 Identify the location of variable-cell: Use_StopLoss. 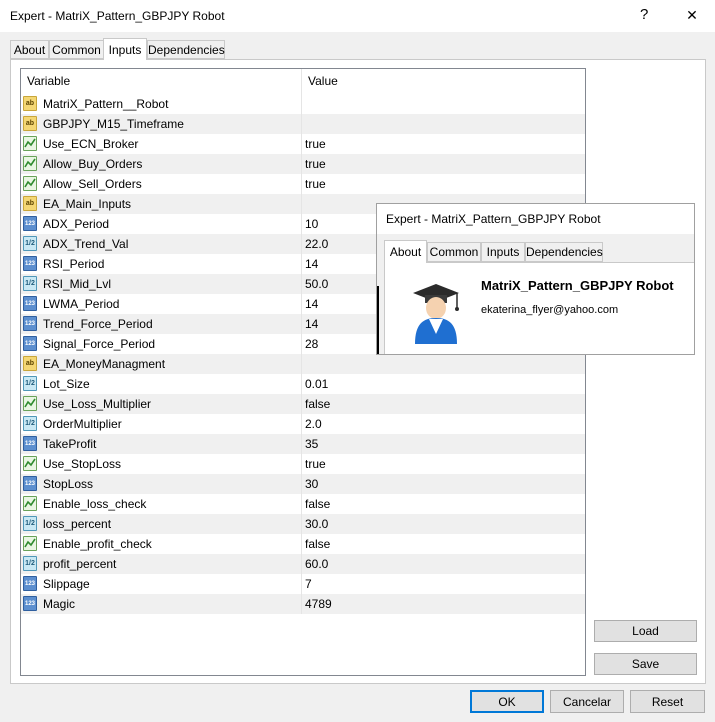
(161, 464).